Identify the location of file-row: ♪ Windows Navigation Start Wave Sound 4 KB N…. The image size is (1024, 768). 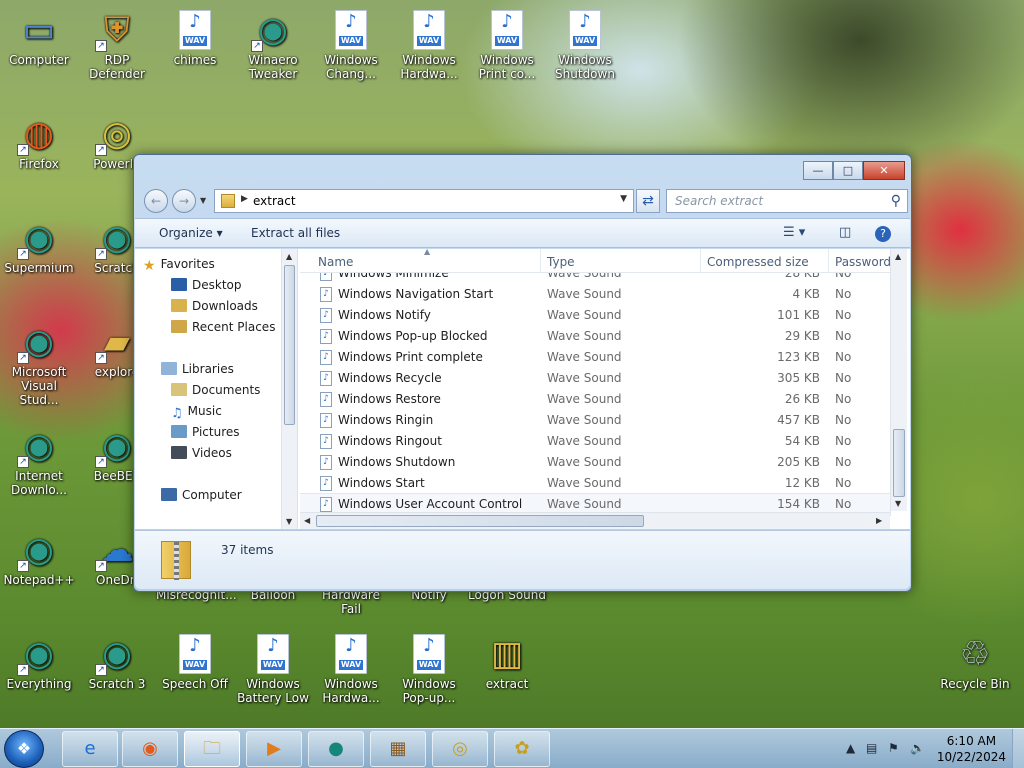
(595, 294).